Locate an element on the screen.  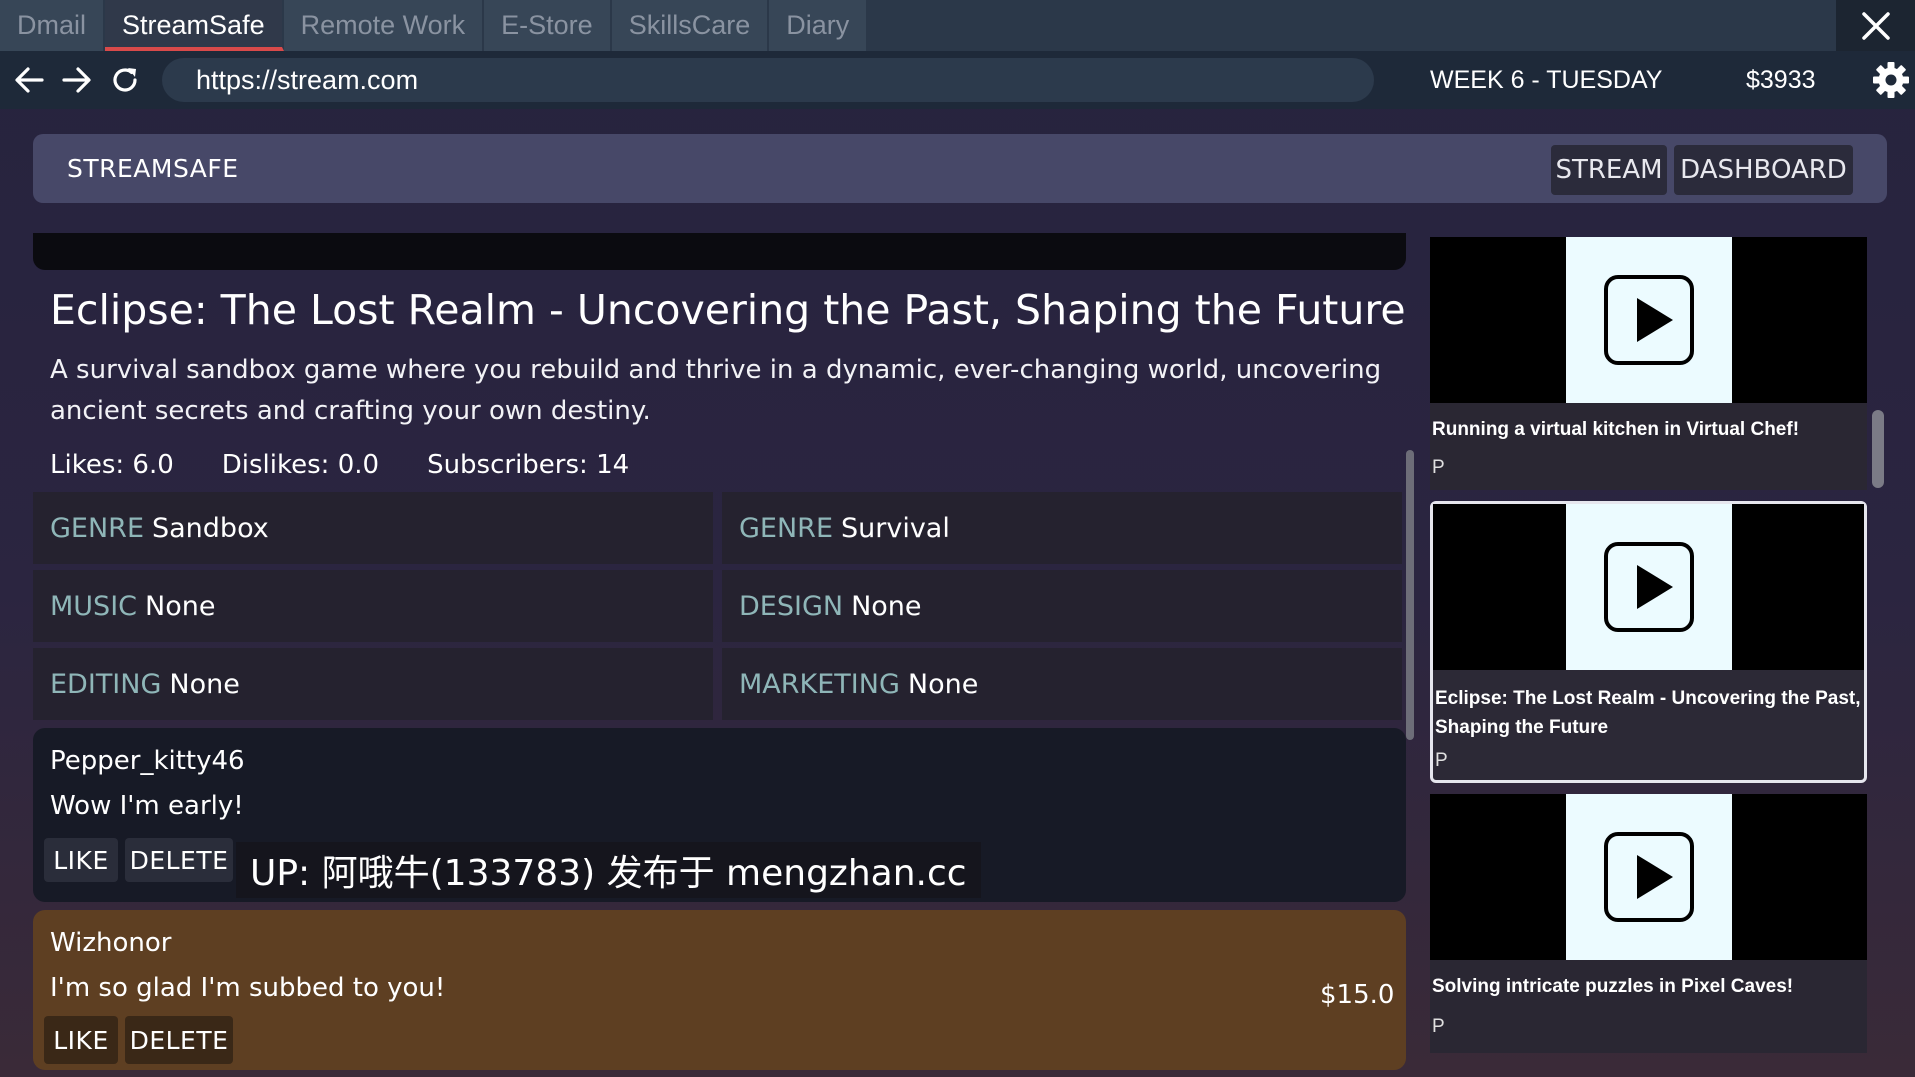
attribute-editing: EDITING None is located at coordinates (373, 684).